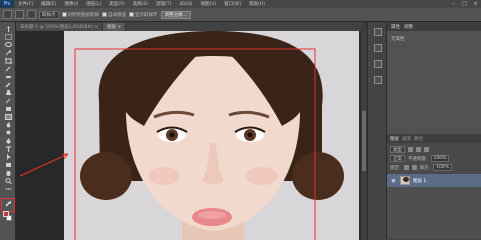  Describe the element at coordinates (8, 117) in the screenshot. I see `gradient-tool-icon` at that location.